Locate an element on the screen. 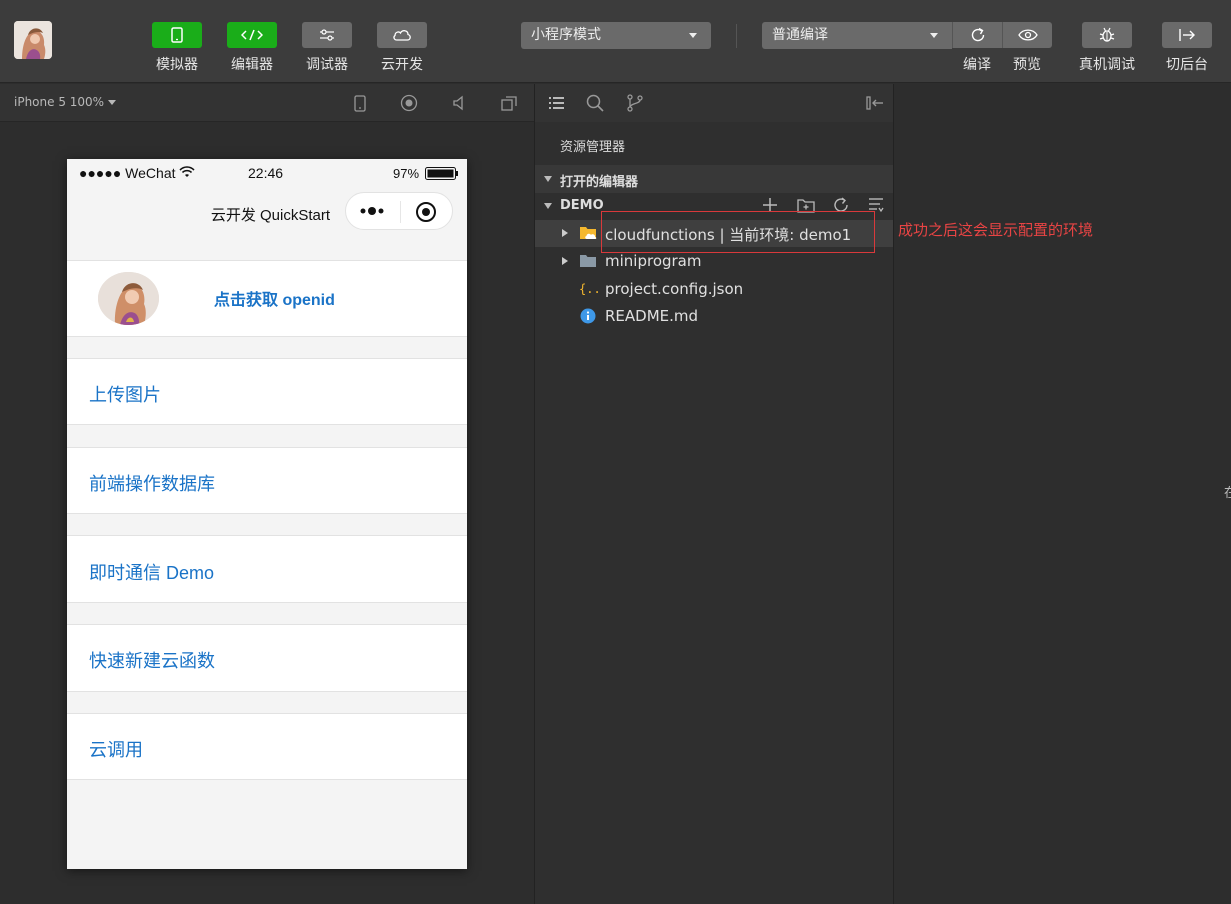 The image size is (1231, 904). info-icon is located at coordinates (588, 316).